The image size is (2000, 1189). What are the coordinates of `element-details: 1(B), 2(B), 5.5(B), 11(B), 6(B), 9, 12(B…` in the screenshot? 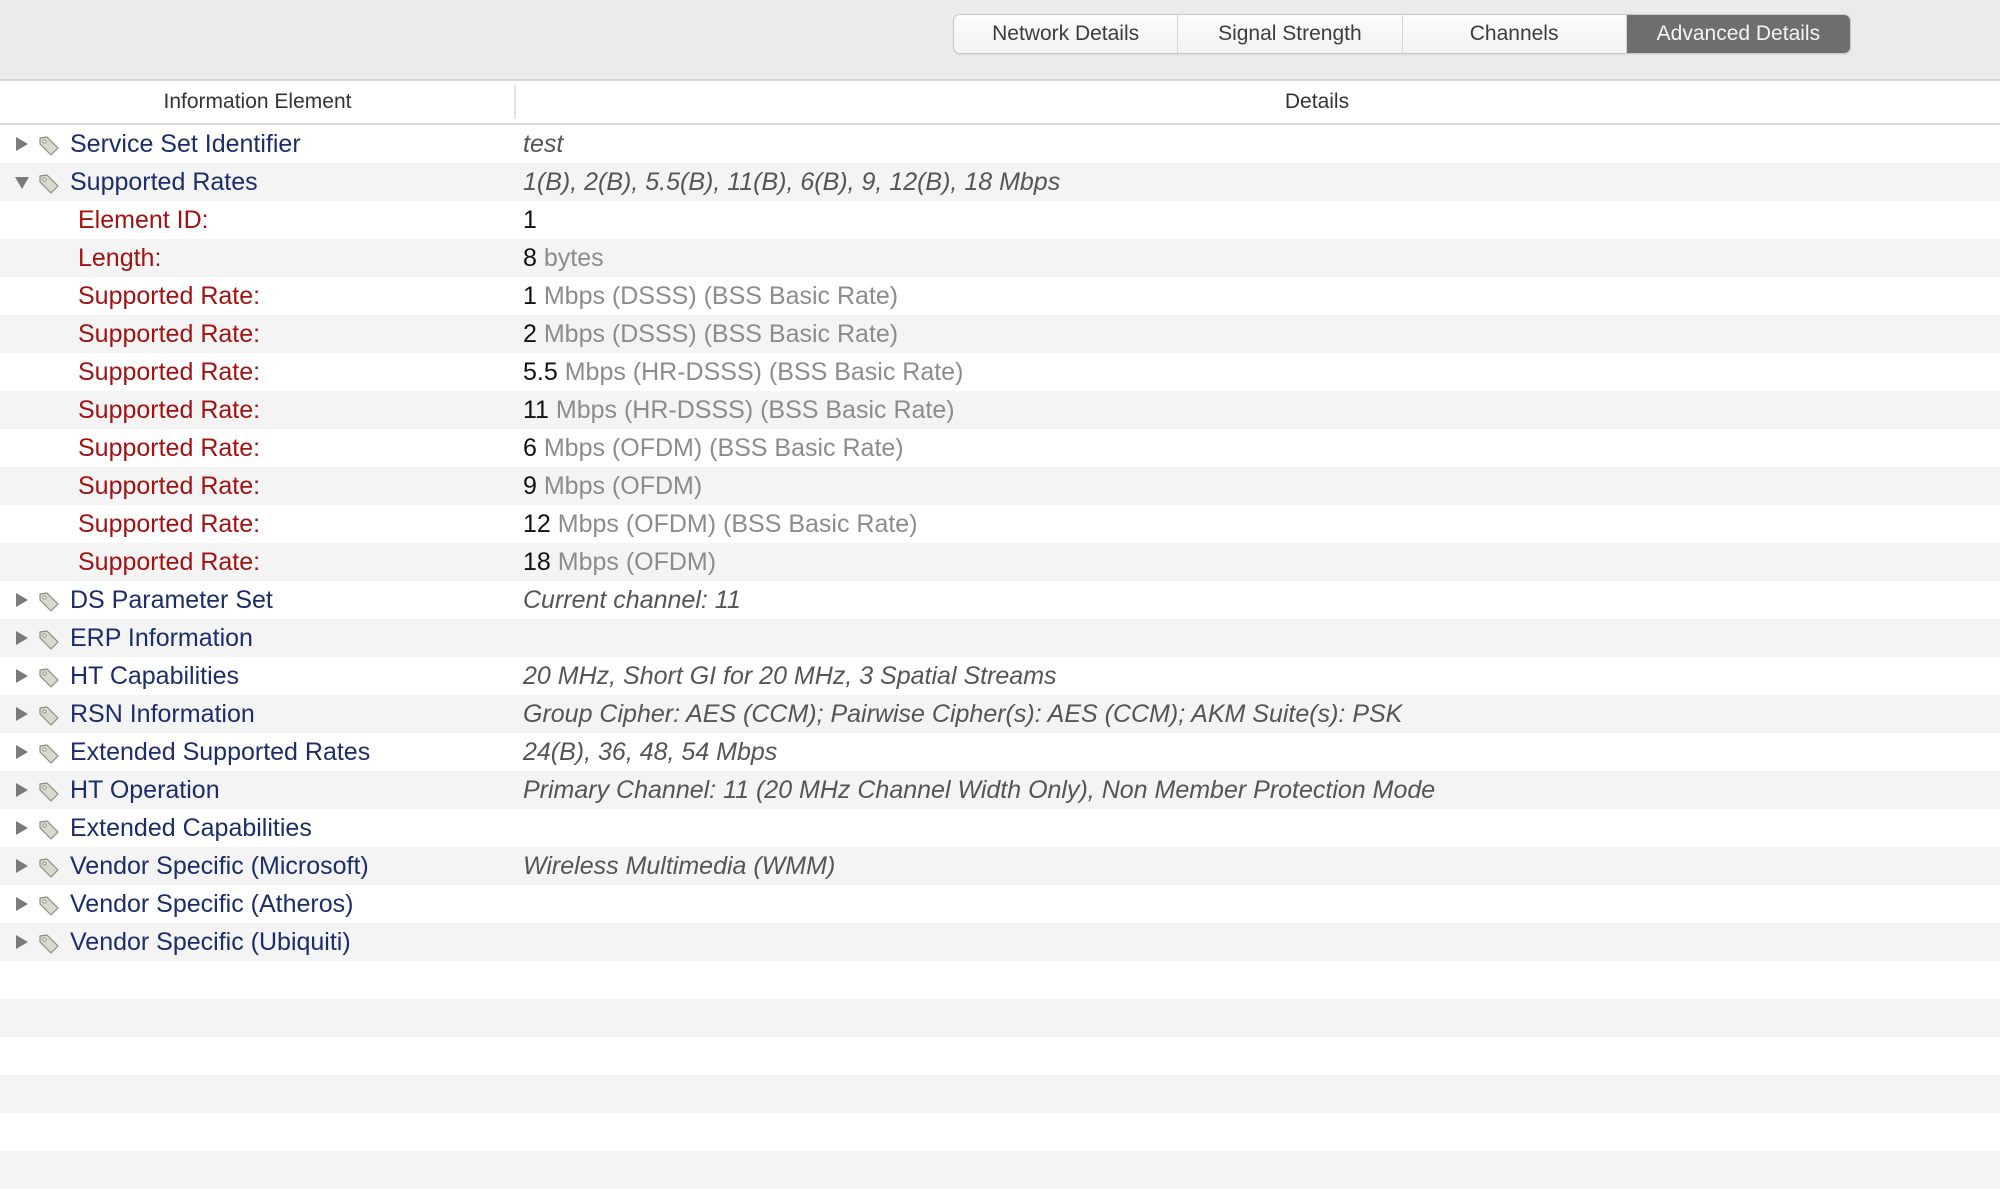 It's located at (792, 182).